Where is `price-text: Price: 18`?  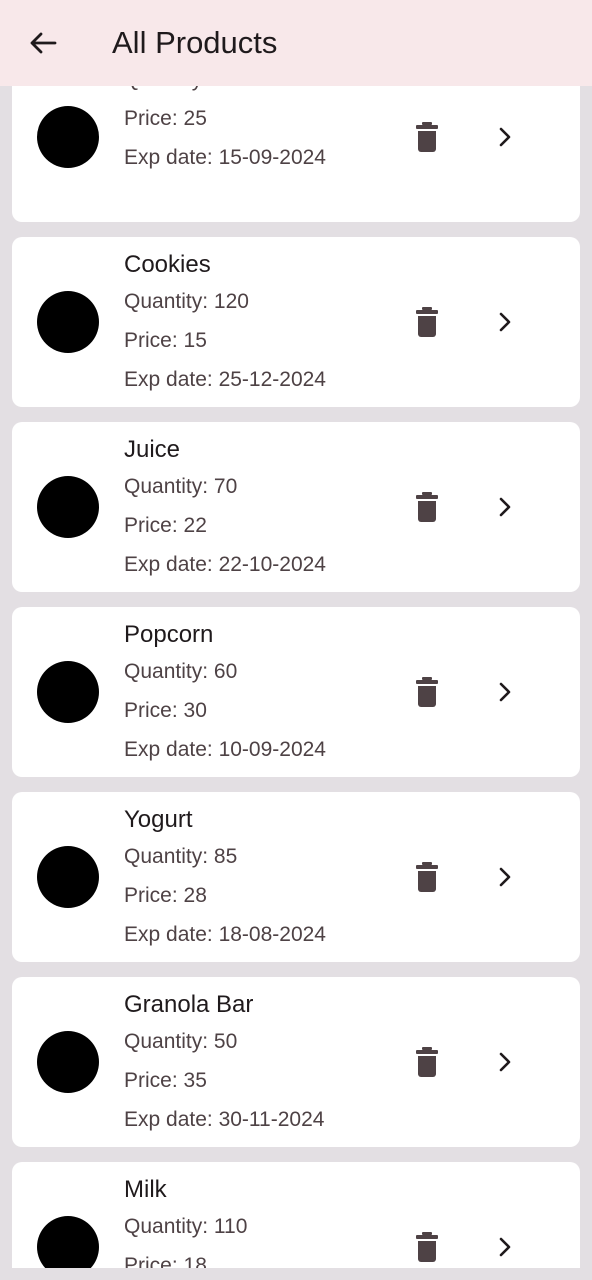 price-text: Price: 18 is located at coordinates (165, 1261).